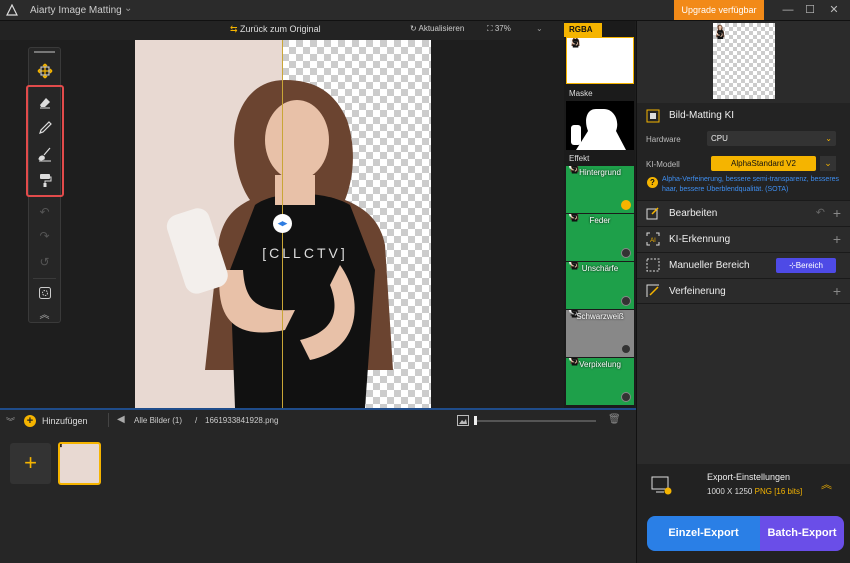  What do you see at coordinates (79, 463) in the screenshot?
I see `image-thumbnail` at bounding box center [79, 463].